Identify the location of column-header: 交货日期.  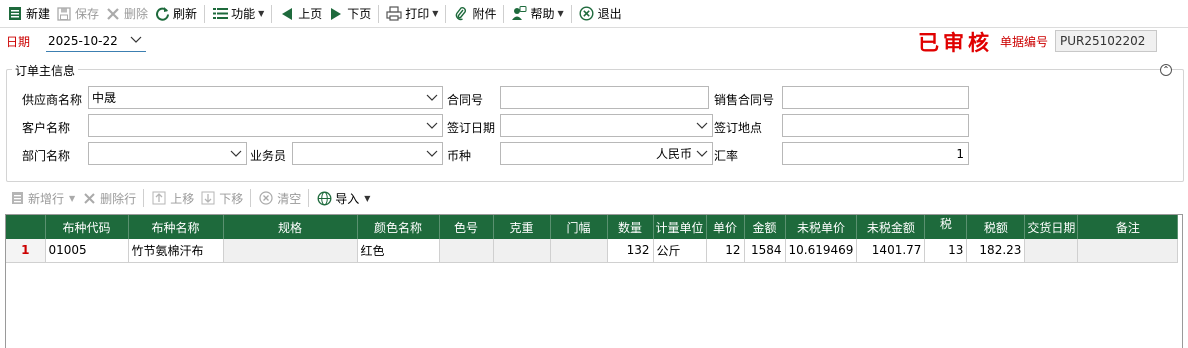
(1051, 227).